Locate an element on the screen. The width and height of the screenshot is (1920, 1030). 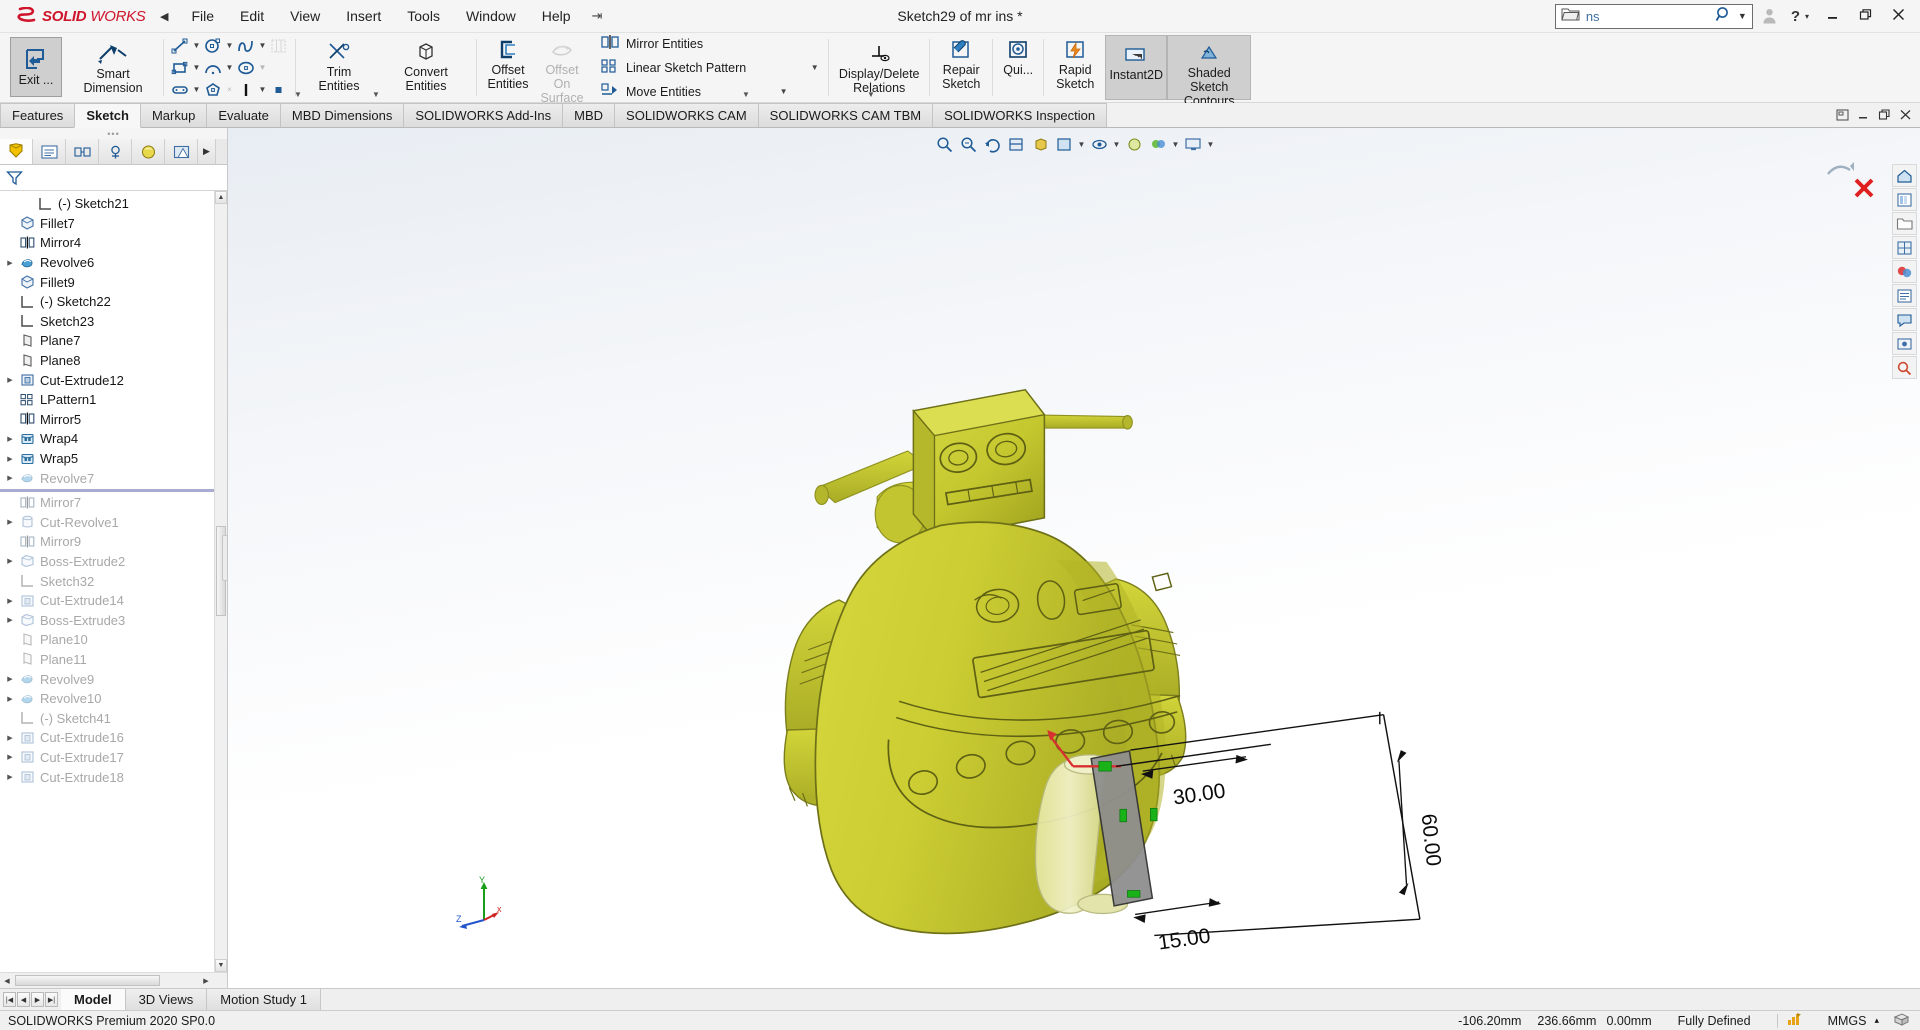
offset-on-surface-button: Offset On Surface is located at coordinates (562, 69).